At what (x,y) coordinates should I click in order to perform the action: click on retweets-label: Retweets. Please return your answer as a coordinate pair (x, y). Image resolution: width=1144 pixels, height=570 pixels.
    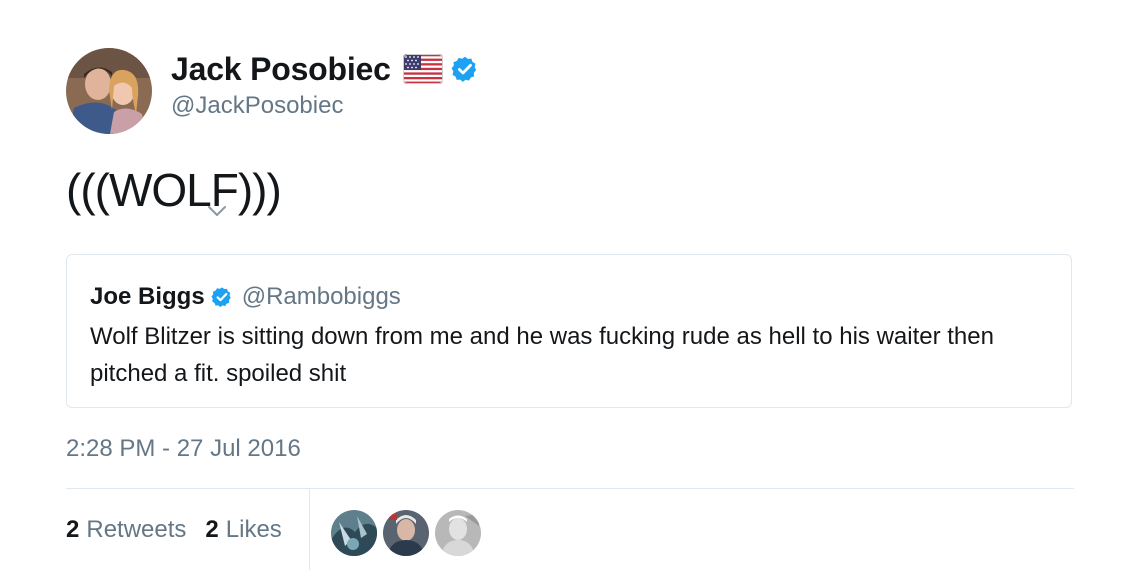
    Looking at the image, I should click on (136, 529).